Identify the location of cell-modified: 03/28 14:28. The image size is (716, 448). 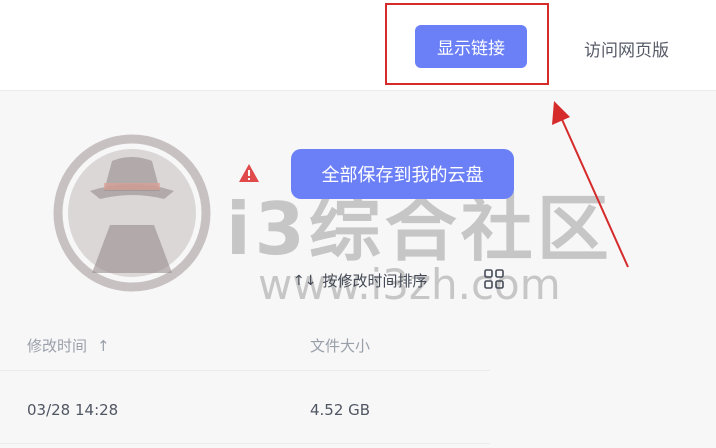
(73, 410).